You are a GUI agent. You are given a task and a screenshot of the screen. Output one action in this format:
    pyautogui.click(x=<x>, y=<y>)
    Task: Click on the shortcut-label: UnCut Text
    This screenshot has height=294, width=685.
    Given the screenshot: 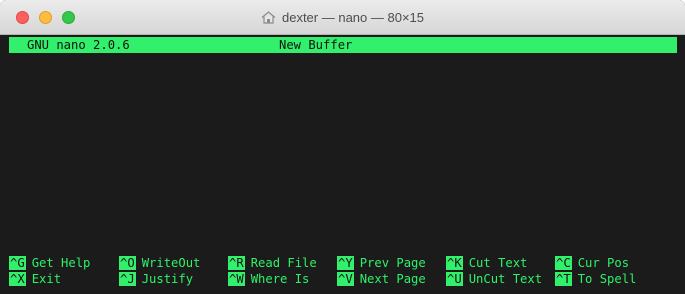 What is the action you would take?
    pyautogui.click(x=505, y=279)
    